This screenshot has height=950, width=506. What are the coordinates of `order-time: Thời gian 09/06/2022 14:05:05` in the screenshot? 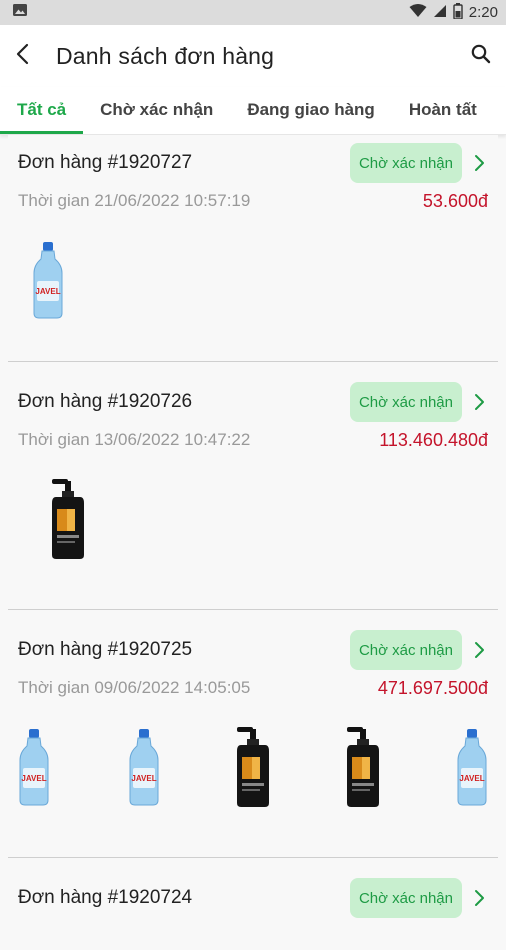 It's located at (134, 687).